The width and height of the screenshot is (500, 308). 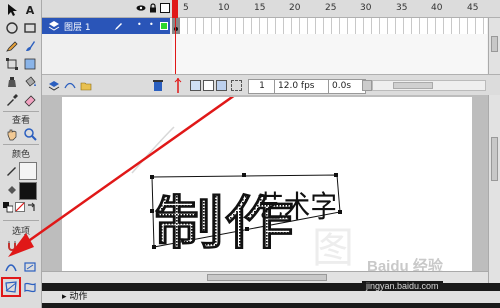 What do you see at coordinates (262, 86) in the screenshot?
I see `current-frame-field: 1` at bounding box center [262, 86].